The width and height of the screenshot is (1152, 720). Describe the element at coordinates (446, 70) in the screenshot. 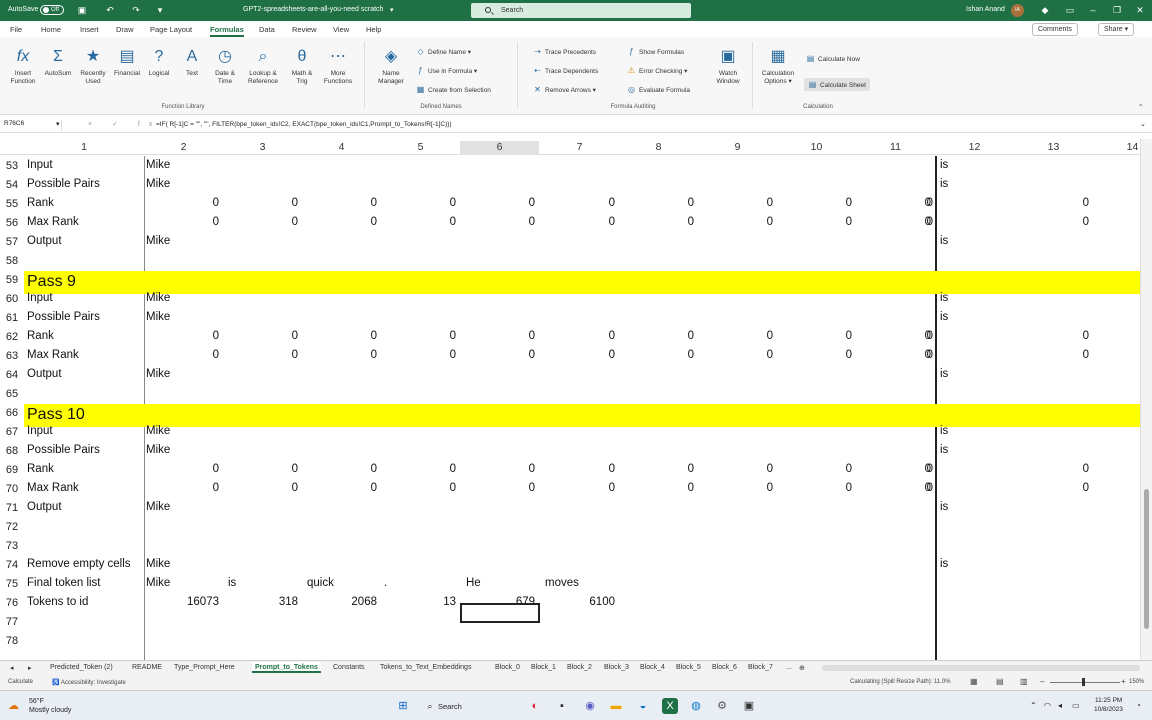

I see `use-in-formula-button: ƒ Use in Formula ▾` at that location.